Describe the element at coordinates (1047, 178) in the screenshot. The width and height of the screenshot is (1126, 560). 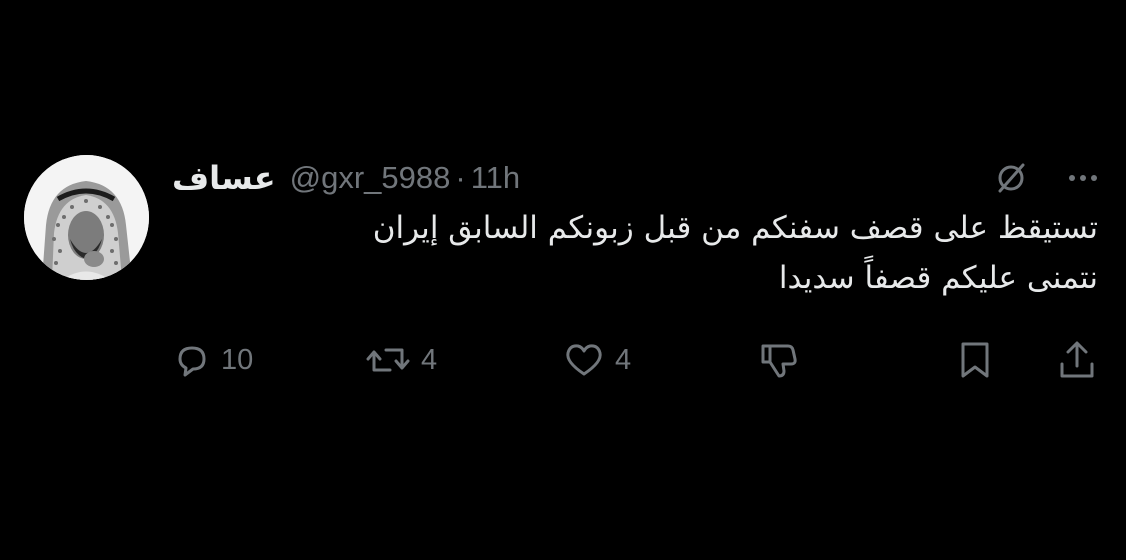
I see `tweet-top-actions` at that location.